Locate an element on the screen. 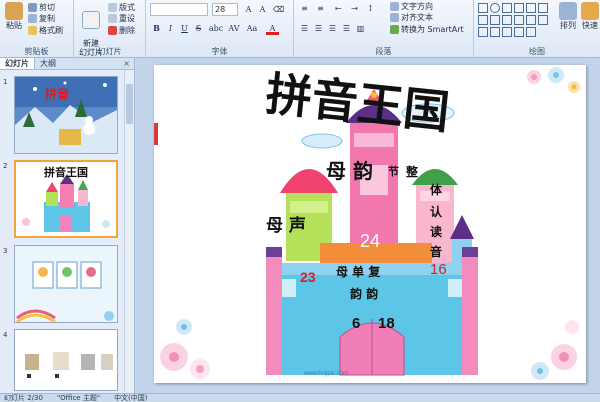 This screenshot has height=402, width=600. cards-thumb is located at coordinates (66, 284).